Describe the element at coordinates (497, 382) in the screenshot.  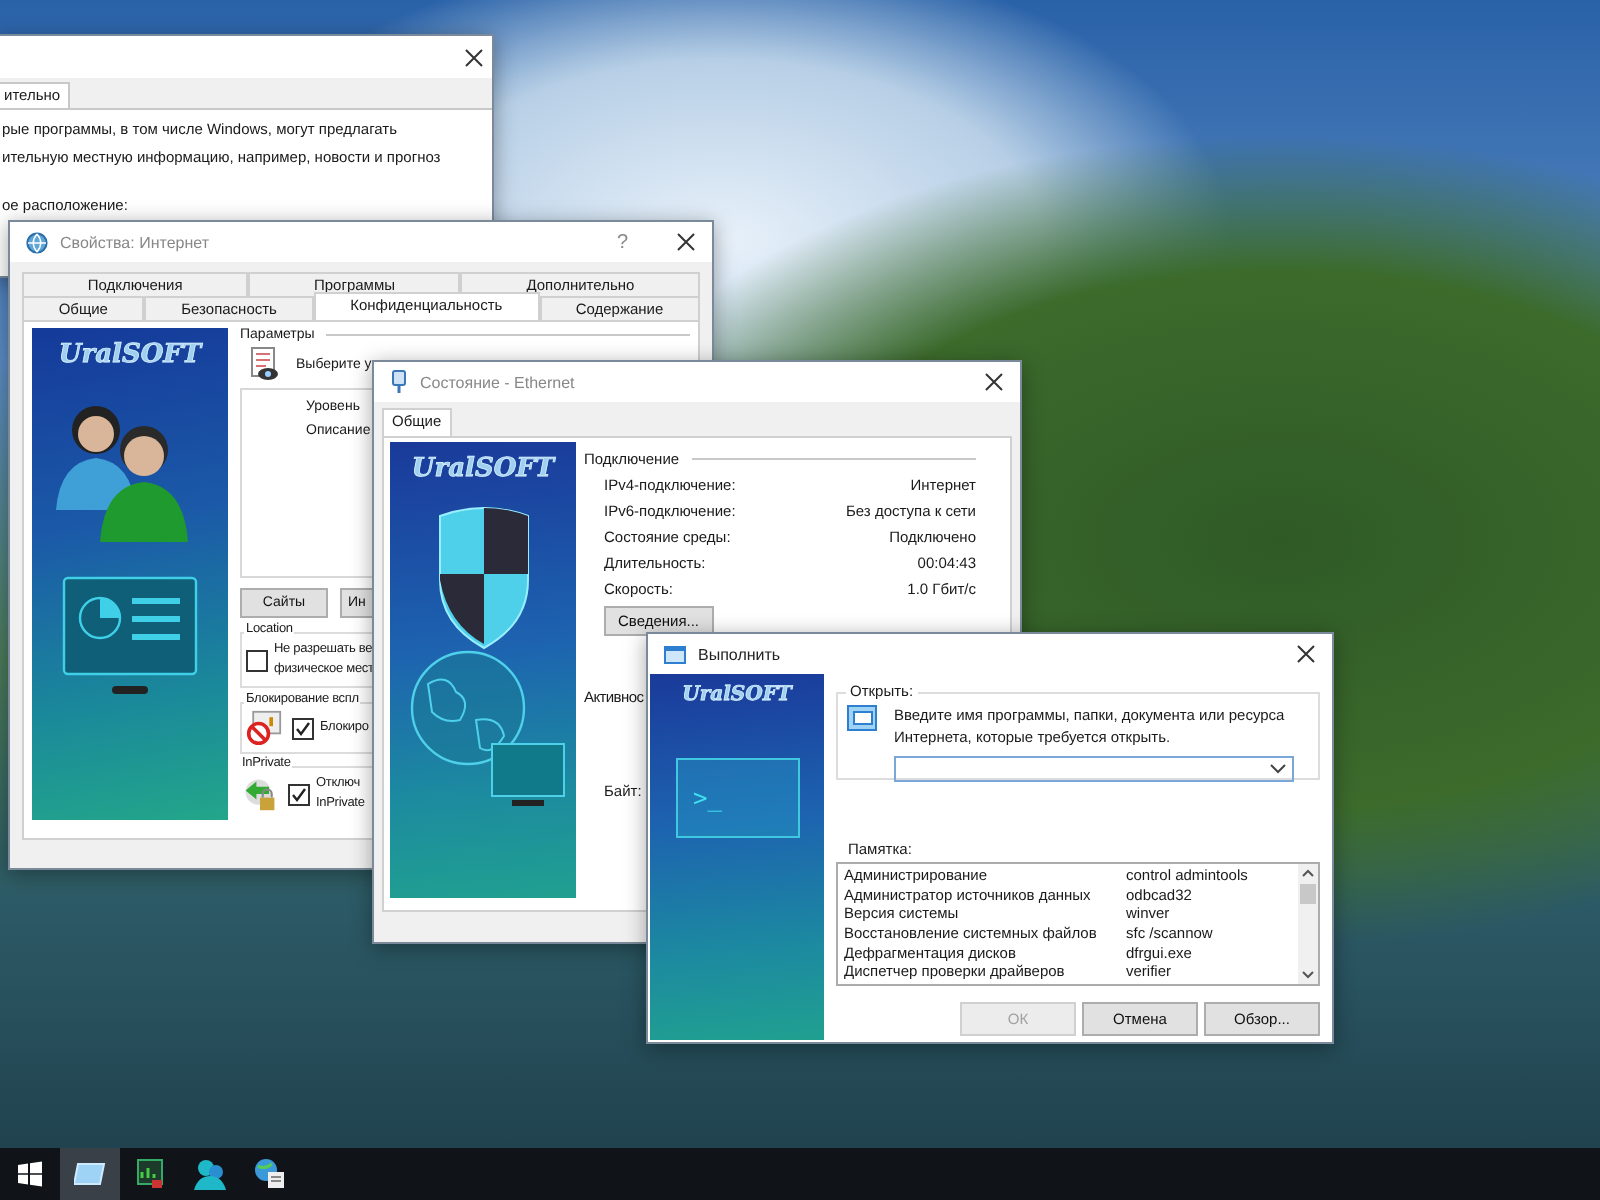
I see `window-title: Состояние - Ethernet` at that location.